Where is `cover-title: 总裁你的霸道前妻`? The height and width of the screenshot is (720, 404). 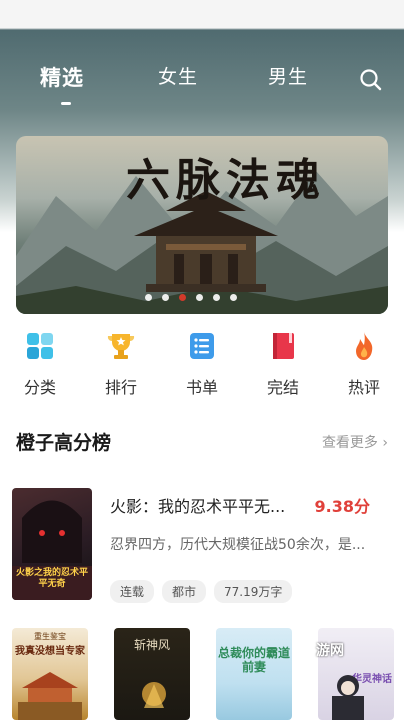
cover-title: 总裁你的霸道前妻 is located at coordinates (254, 660).